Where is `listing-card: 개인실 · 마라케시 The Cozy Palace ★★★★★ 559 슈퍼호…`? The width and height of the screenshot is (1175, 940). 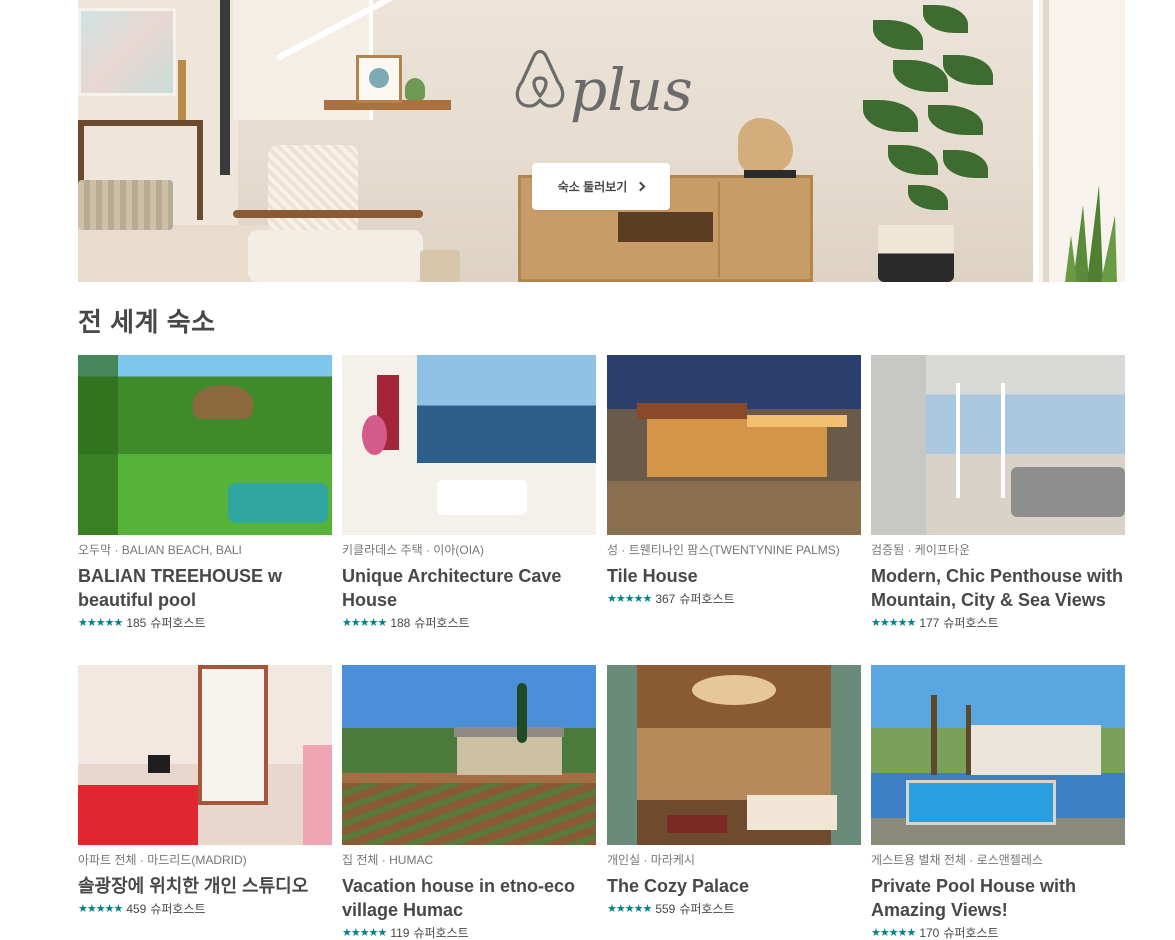
listing-card: 개인실 · 마라케시 The Cozy Palace ★★★★★ 559 슈퍼호… is located at coordinates (734, 791).